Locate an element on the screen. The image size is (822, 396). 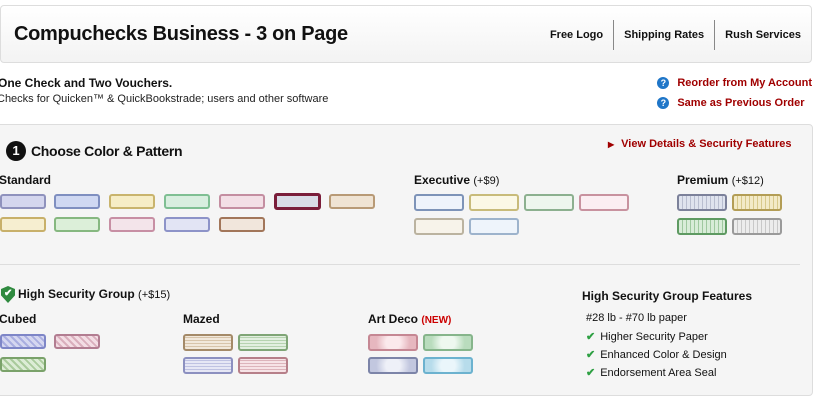
high-security-group-label: High Security Group (+$15) is located at coordinates (94, 294).